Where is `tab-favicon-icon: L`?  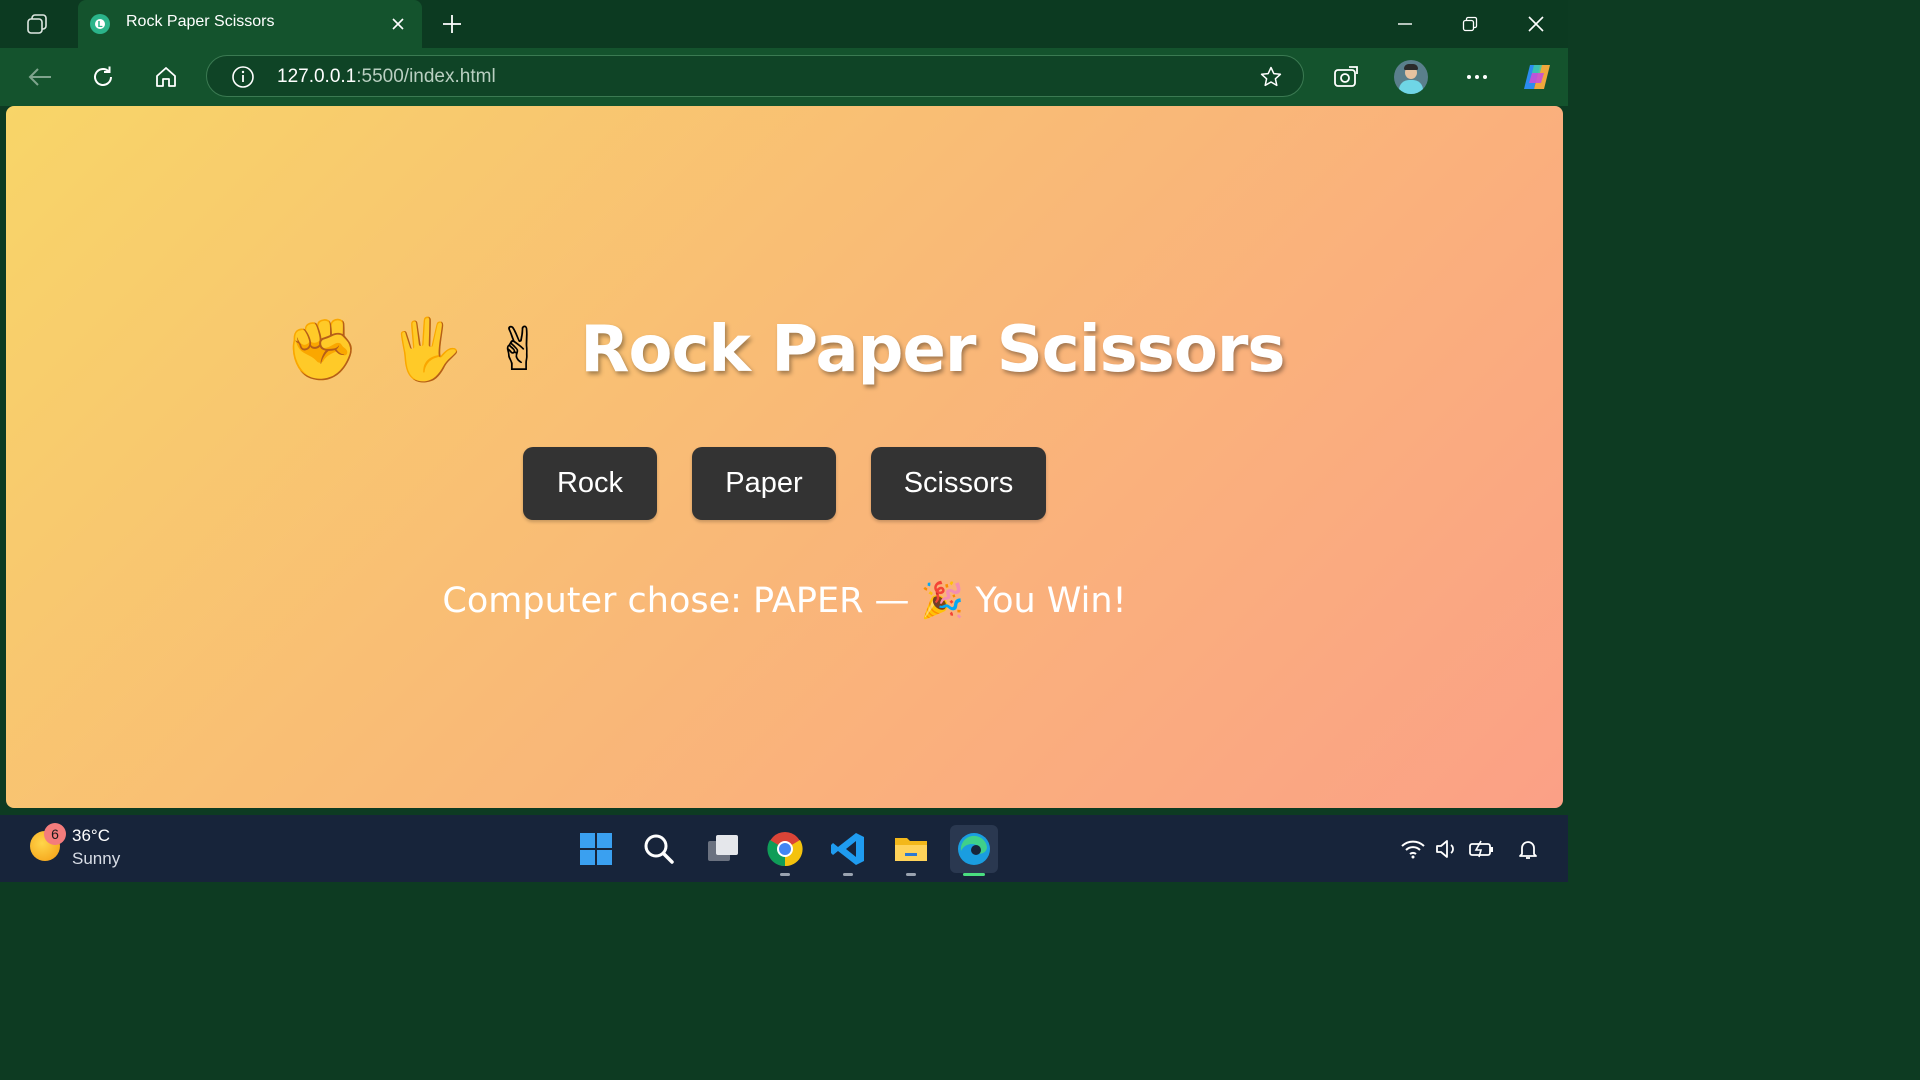
tab-favicon-icon: L is located at coordinates (100, 24).